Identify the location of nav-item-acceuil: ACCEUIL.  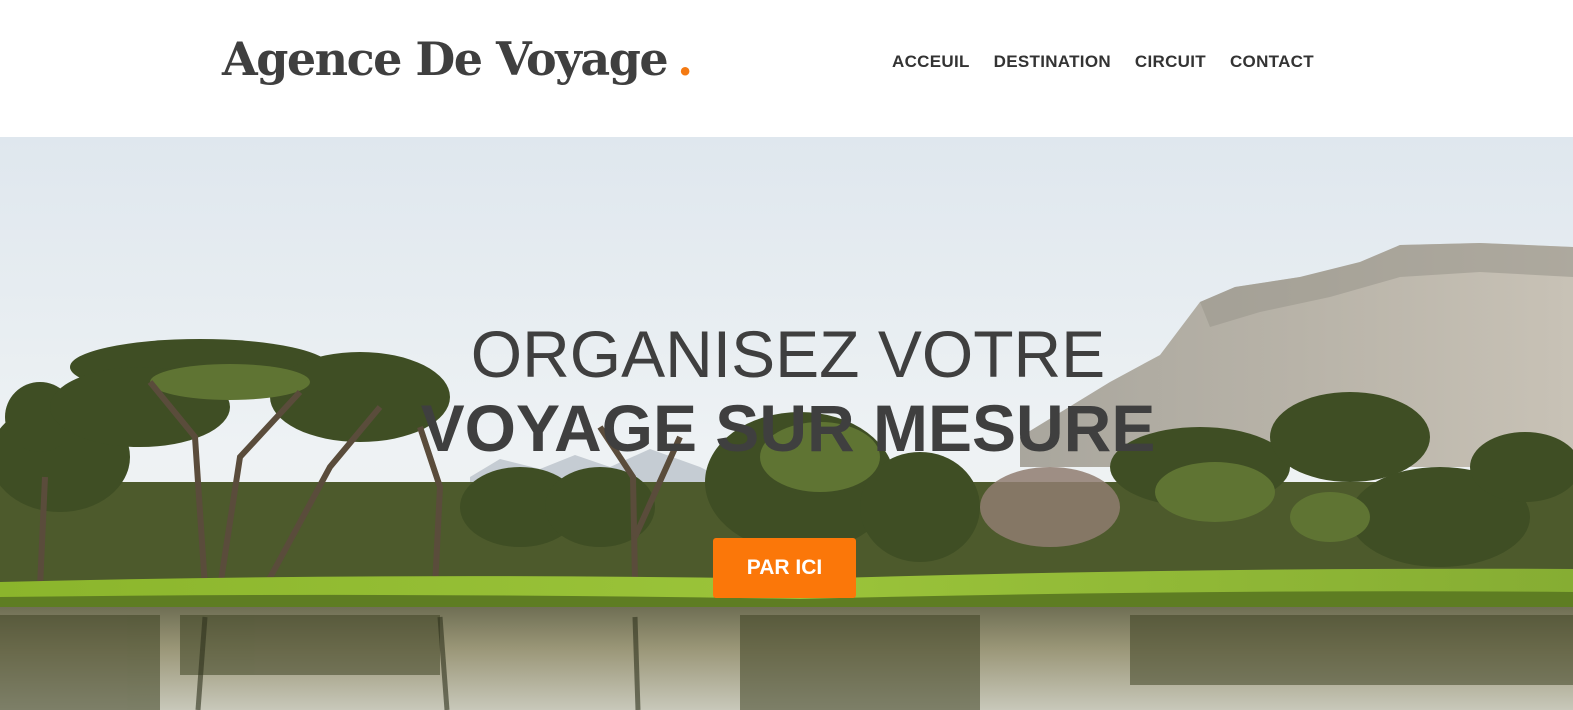
(931, 62).